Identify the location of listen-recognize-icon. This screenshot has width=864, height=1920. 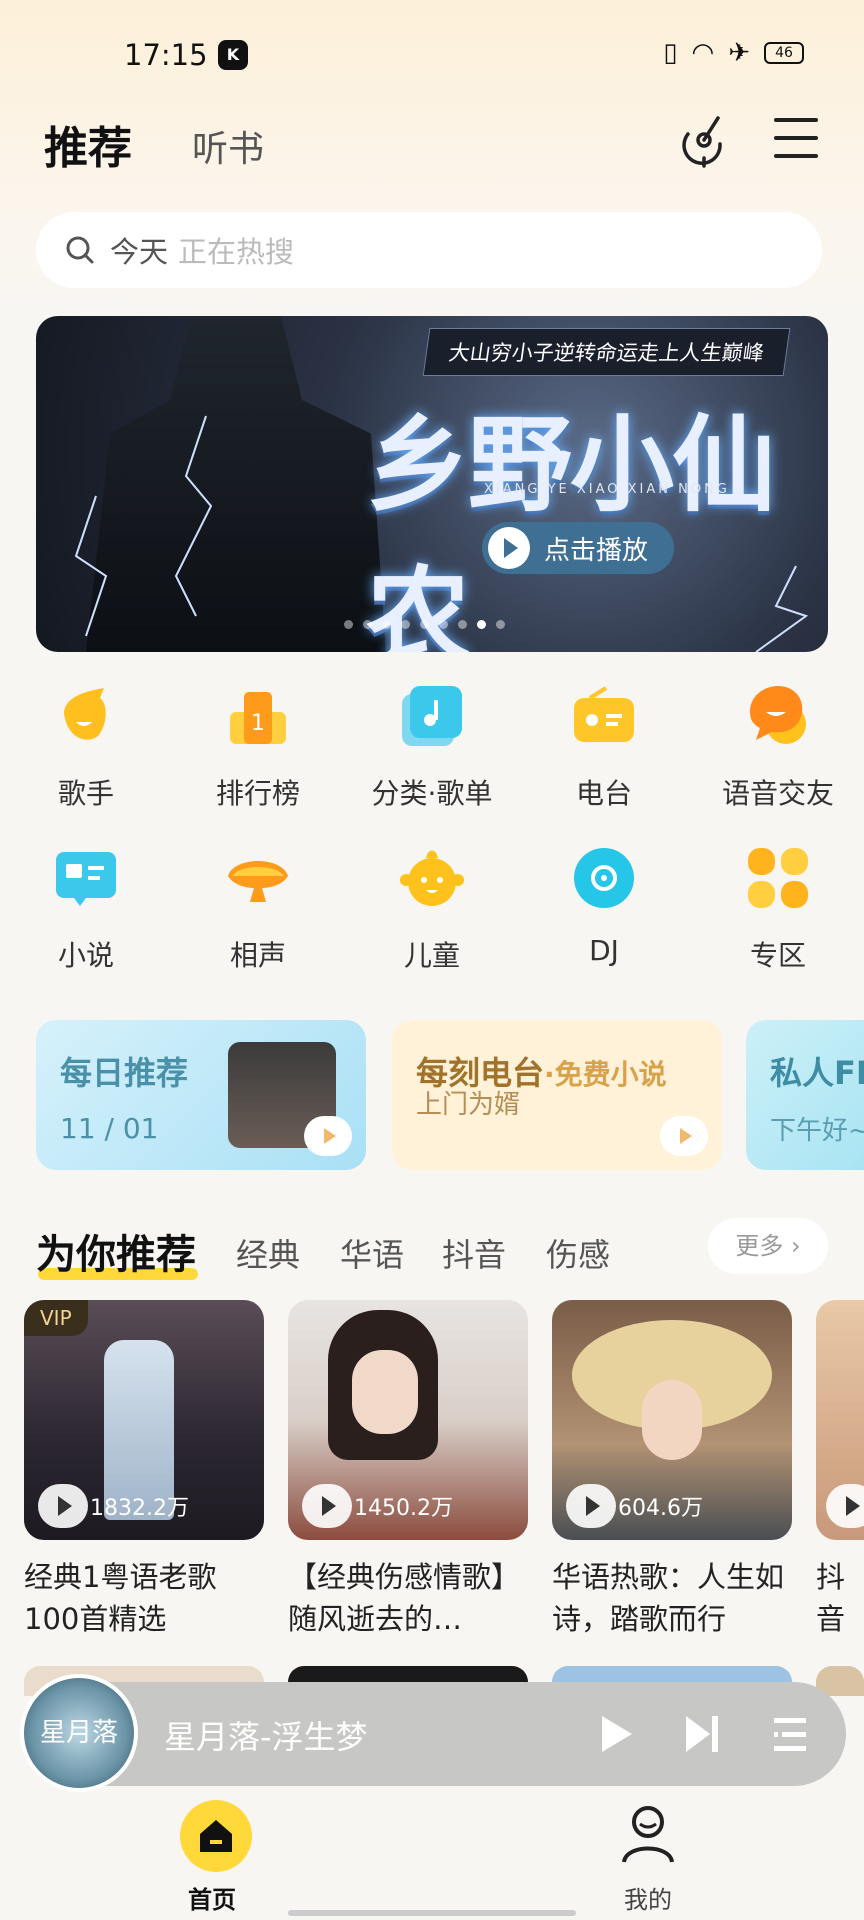
(705, 140).